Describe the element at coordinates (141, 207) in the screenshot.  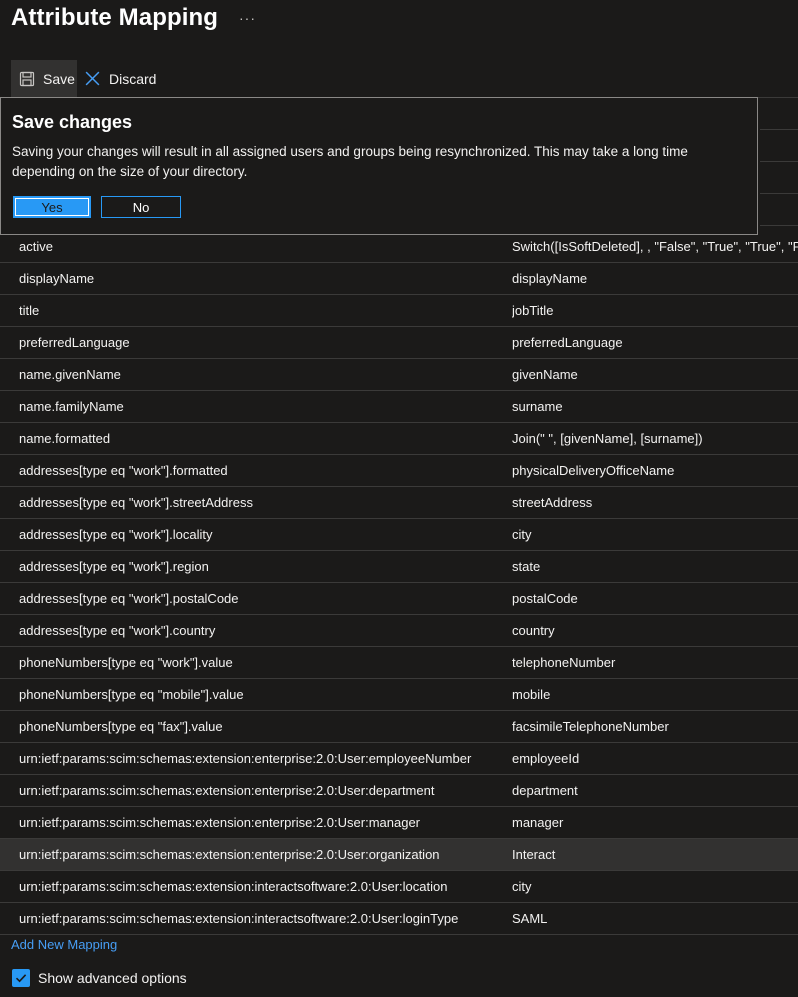
I see `no-button: No` at that location.